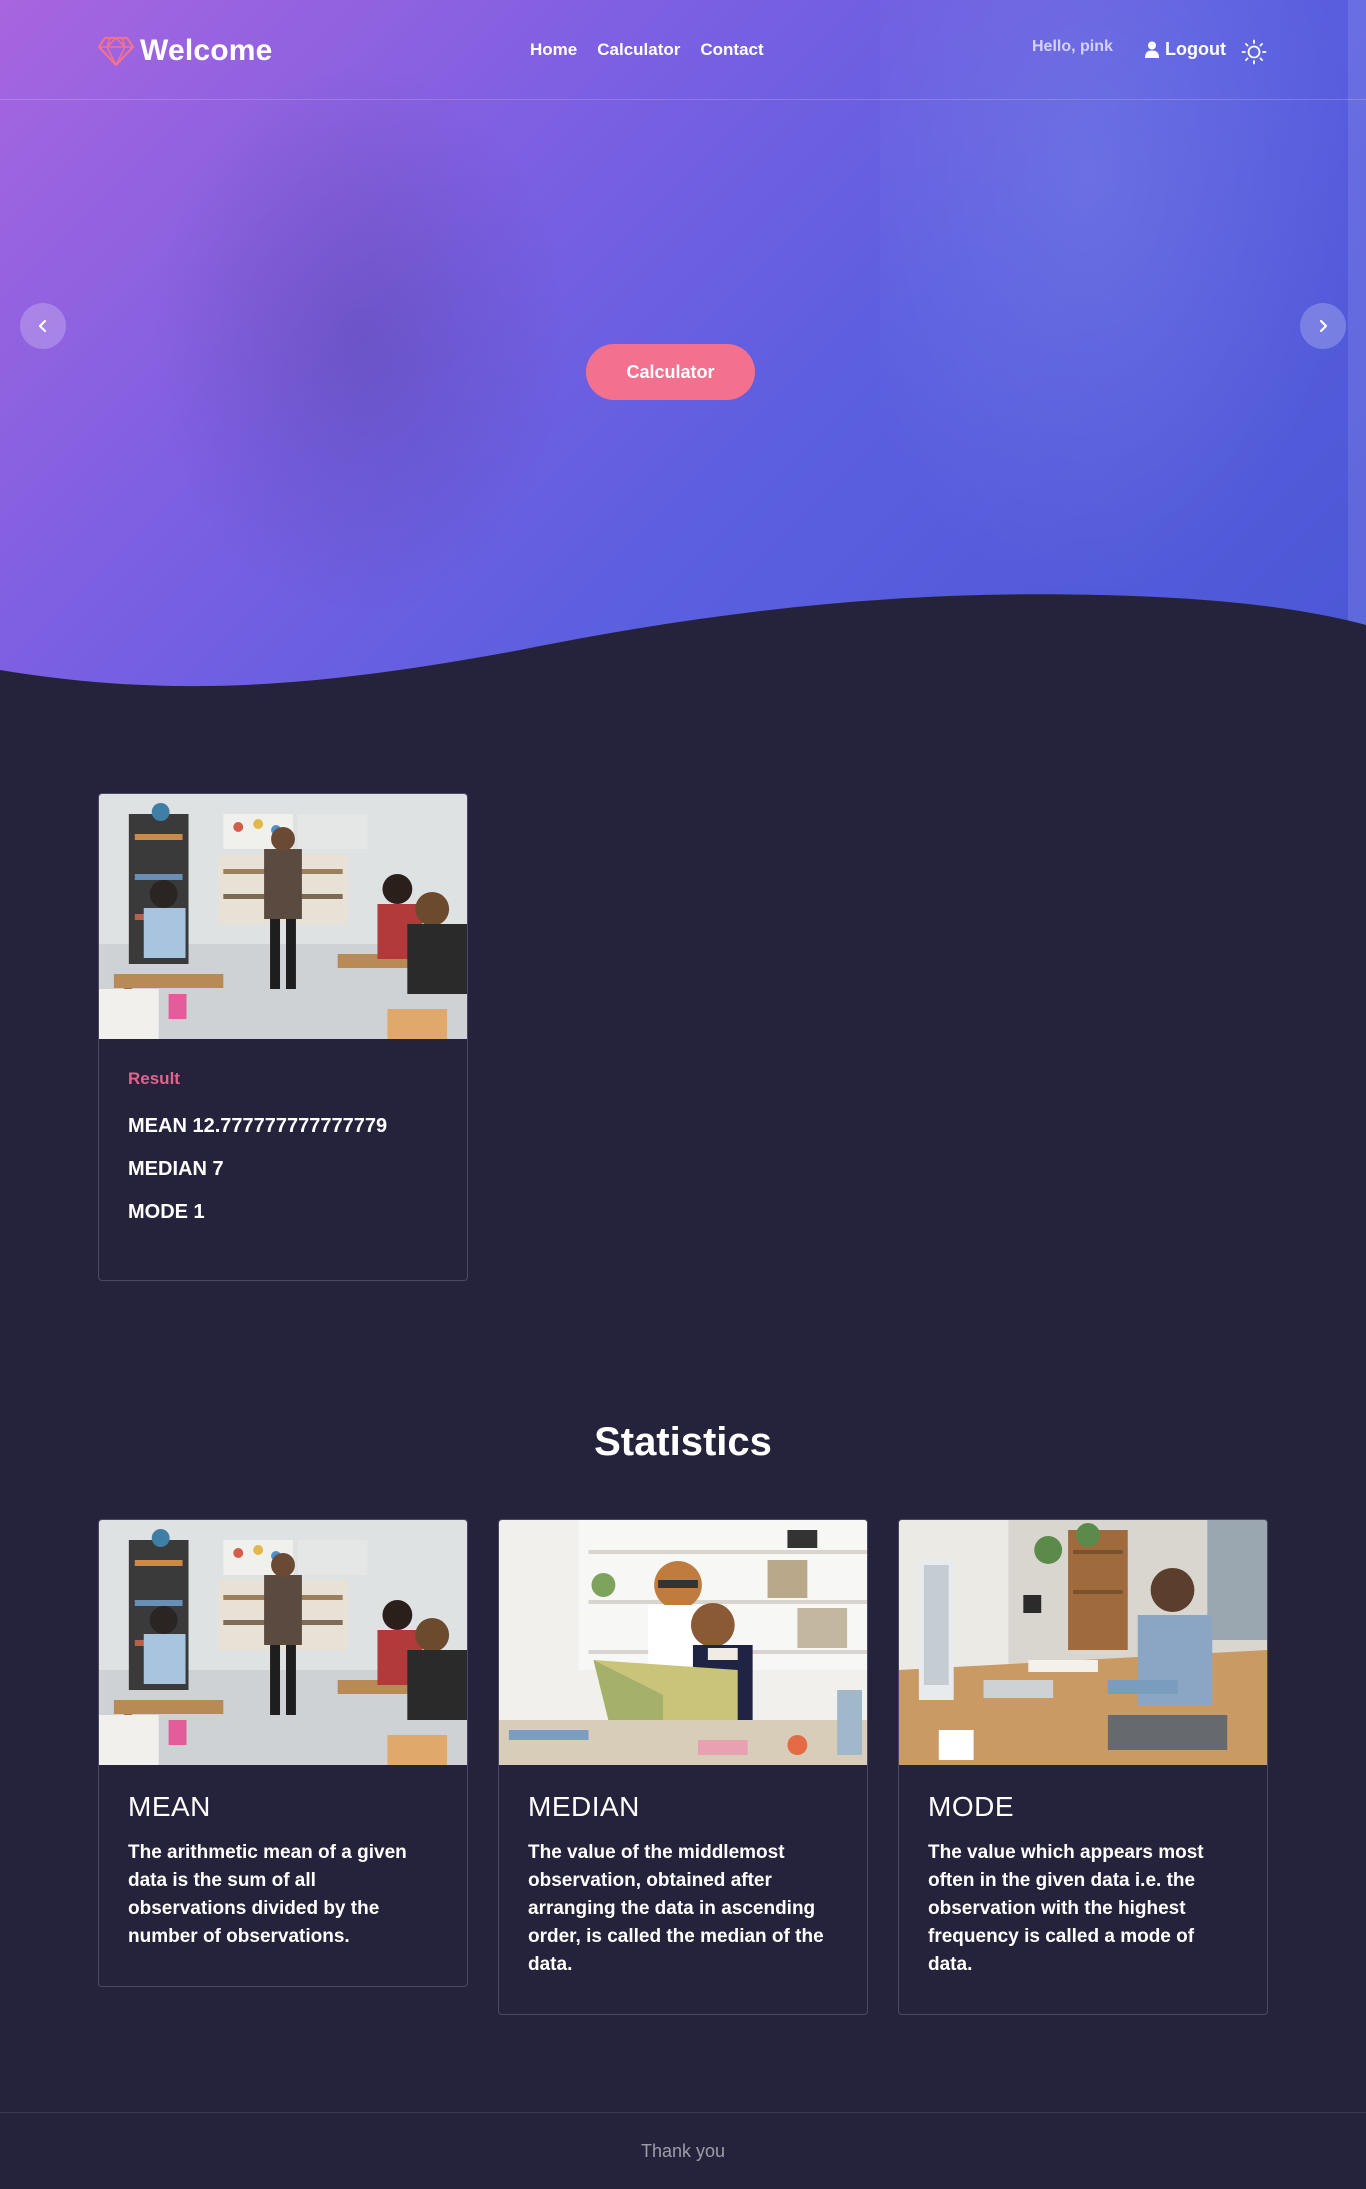 This screenshot has width=1366, height=2189. What do you see at coordinates (584, 1806) in the screenshot?
I see `stat-title-median: MEDIAN` at bounding box center [584, 1806].